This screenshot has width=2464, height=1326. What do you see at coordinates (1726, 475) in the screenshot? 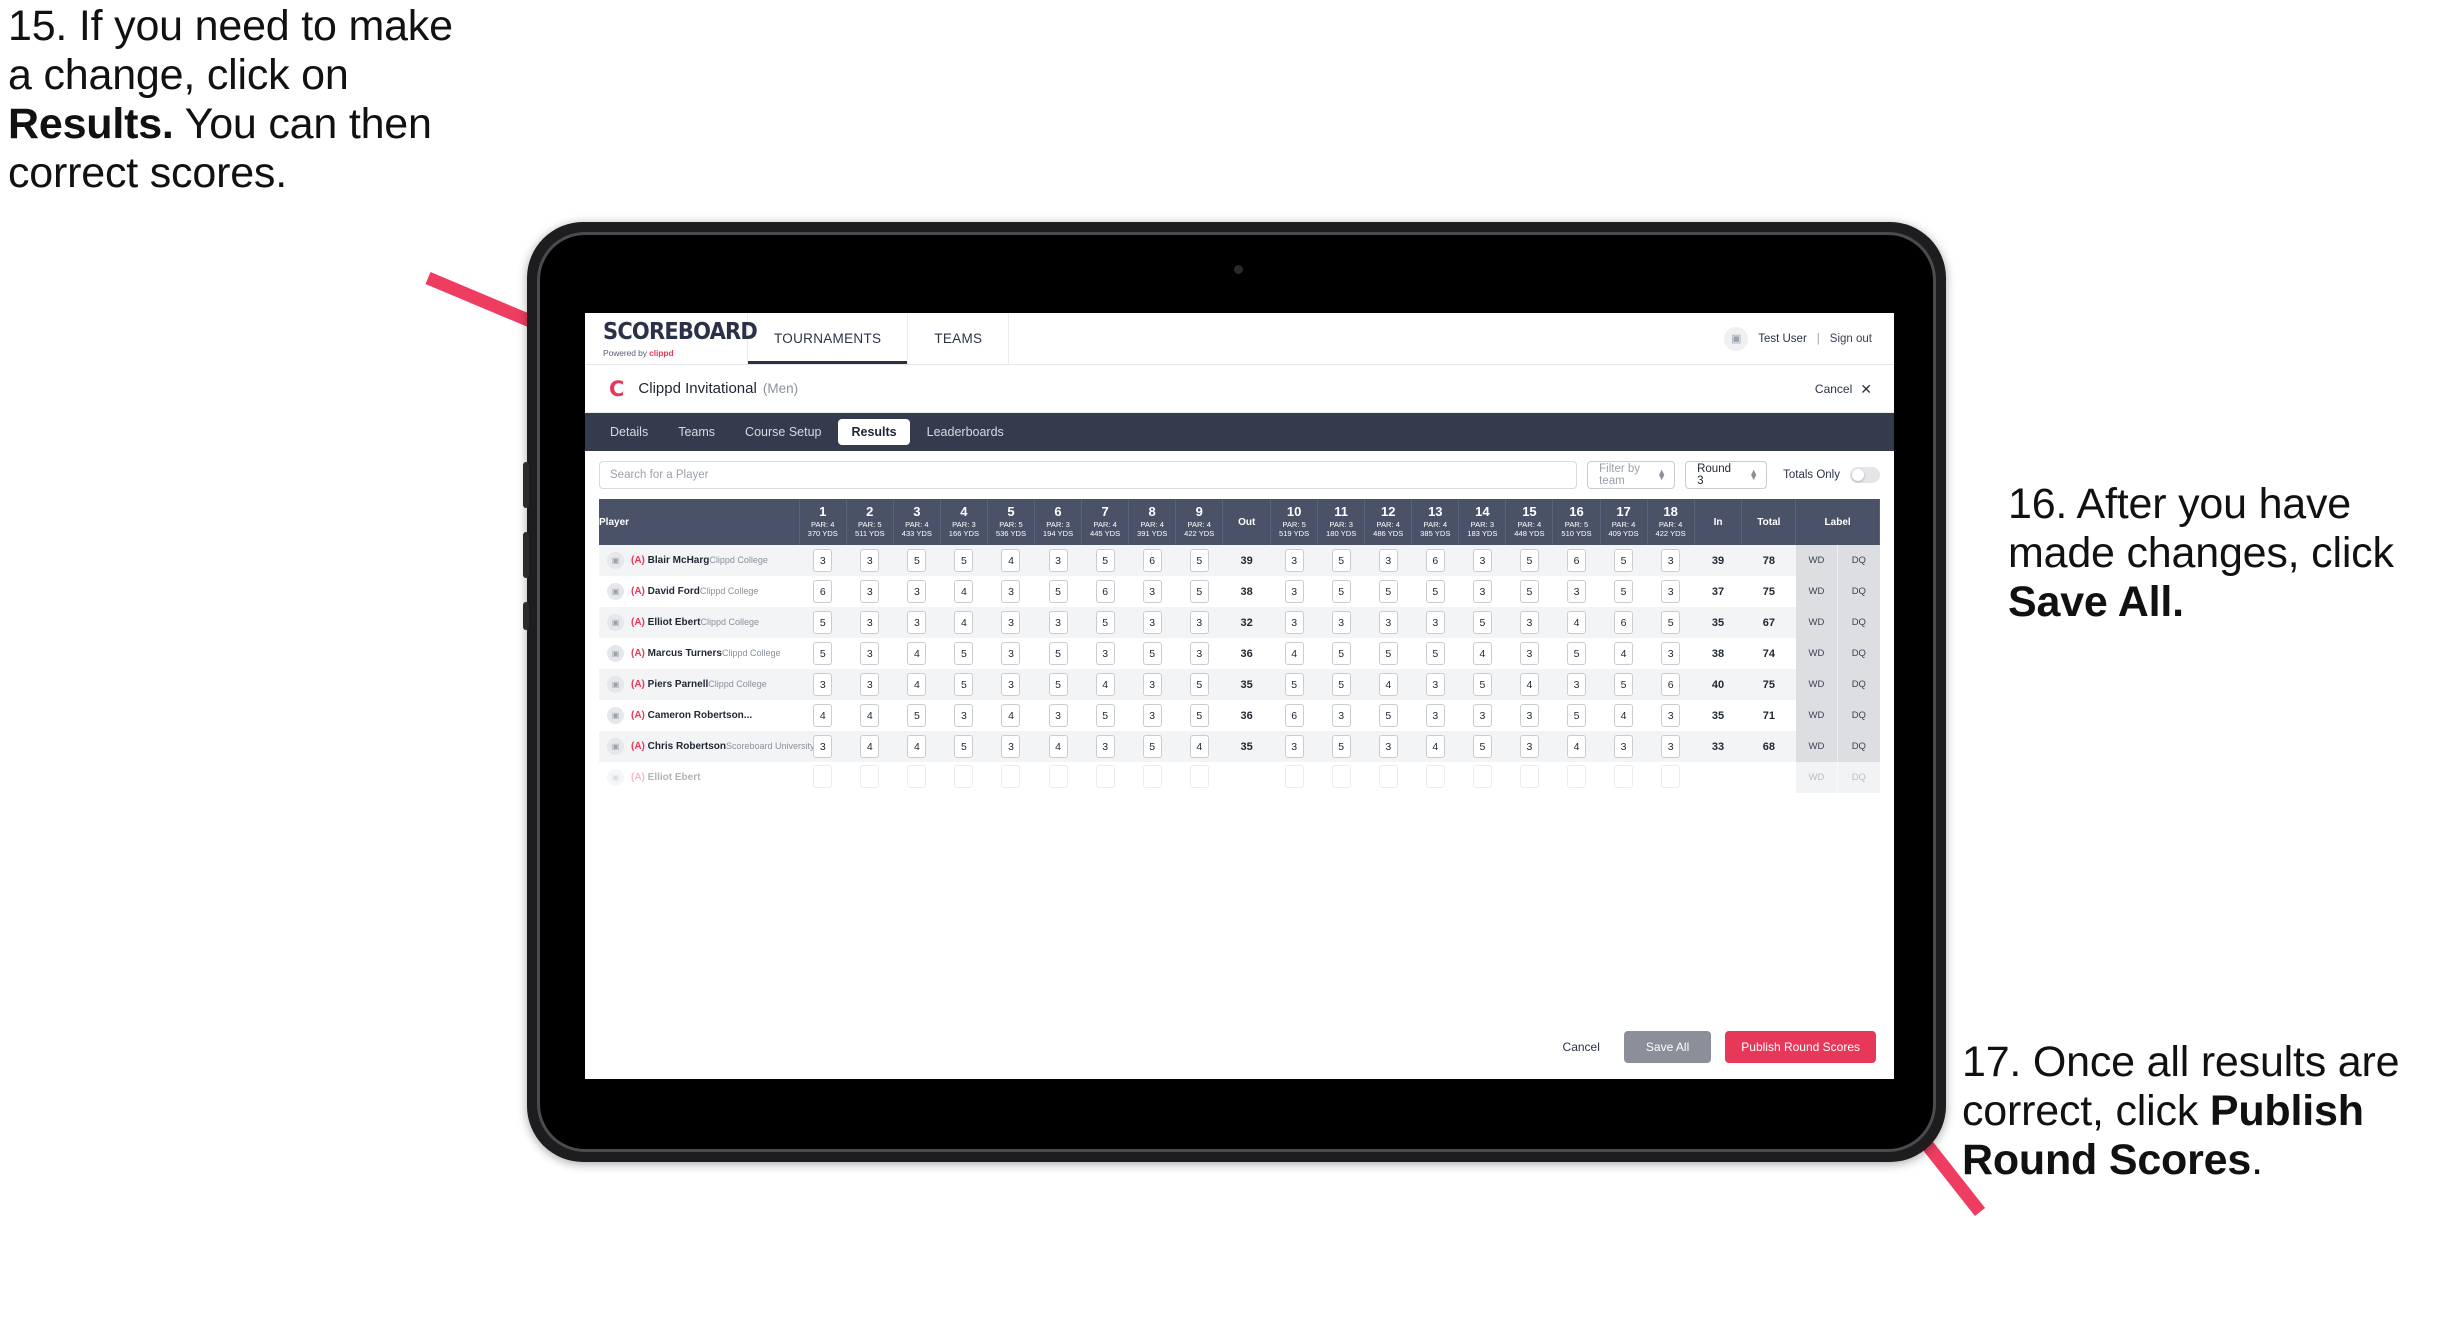
I see `round-select: Round 3 ▲ ▼` at bounding box center [1726, 475].